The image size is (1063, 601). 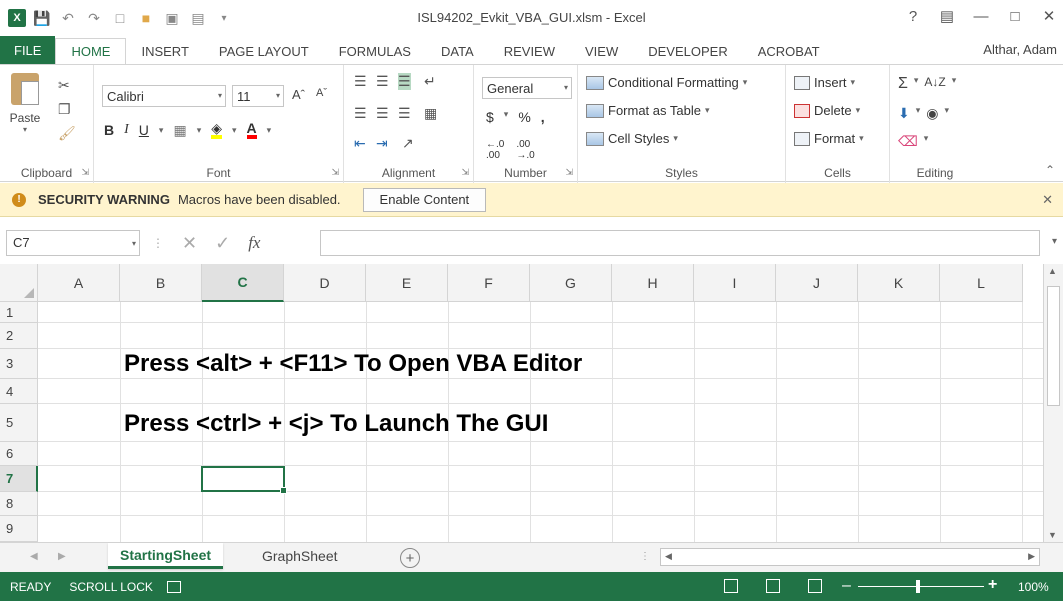 I want to click on row-header-6: 6, so click(x=19, y=454).